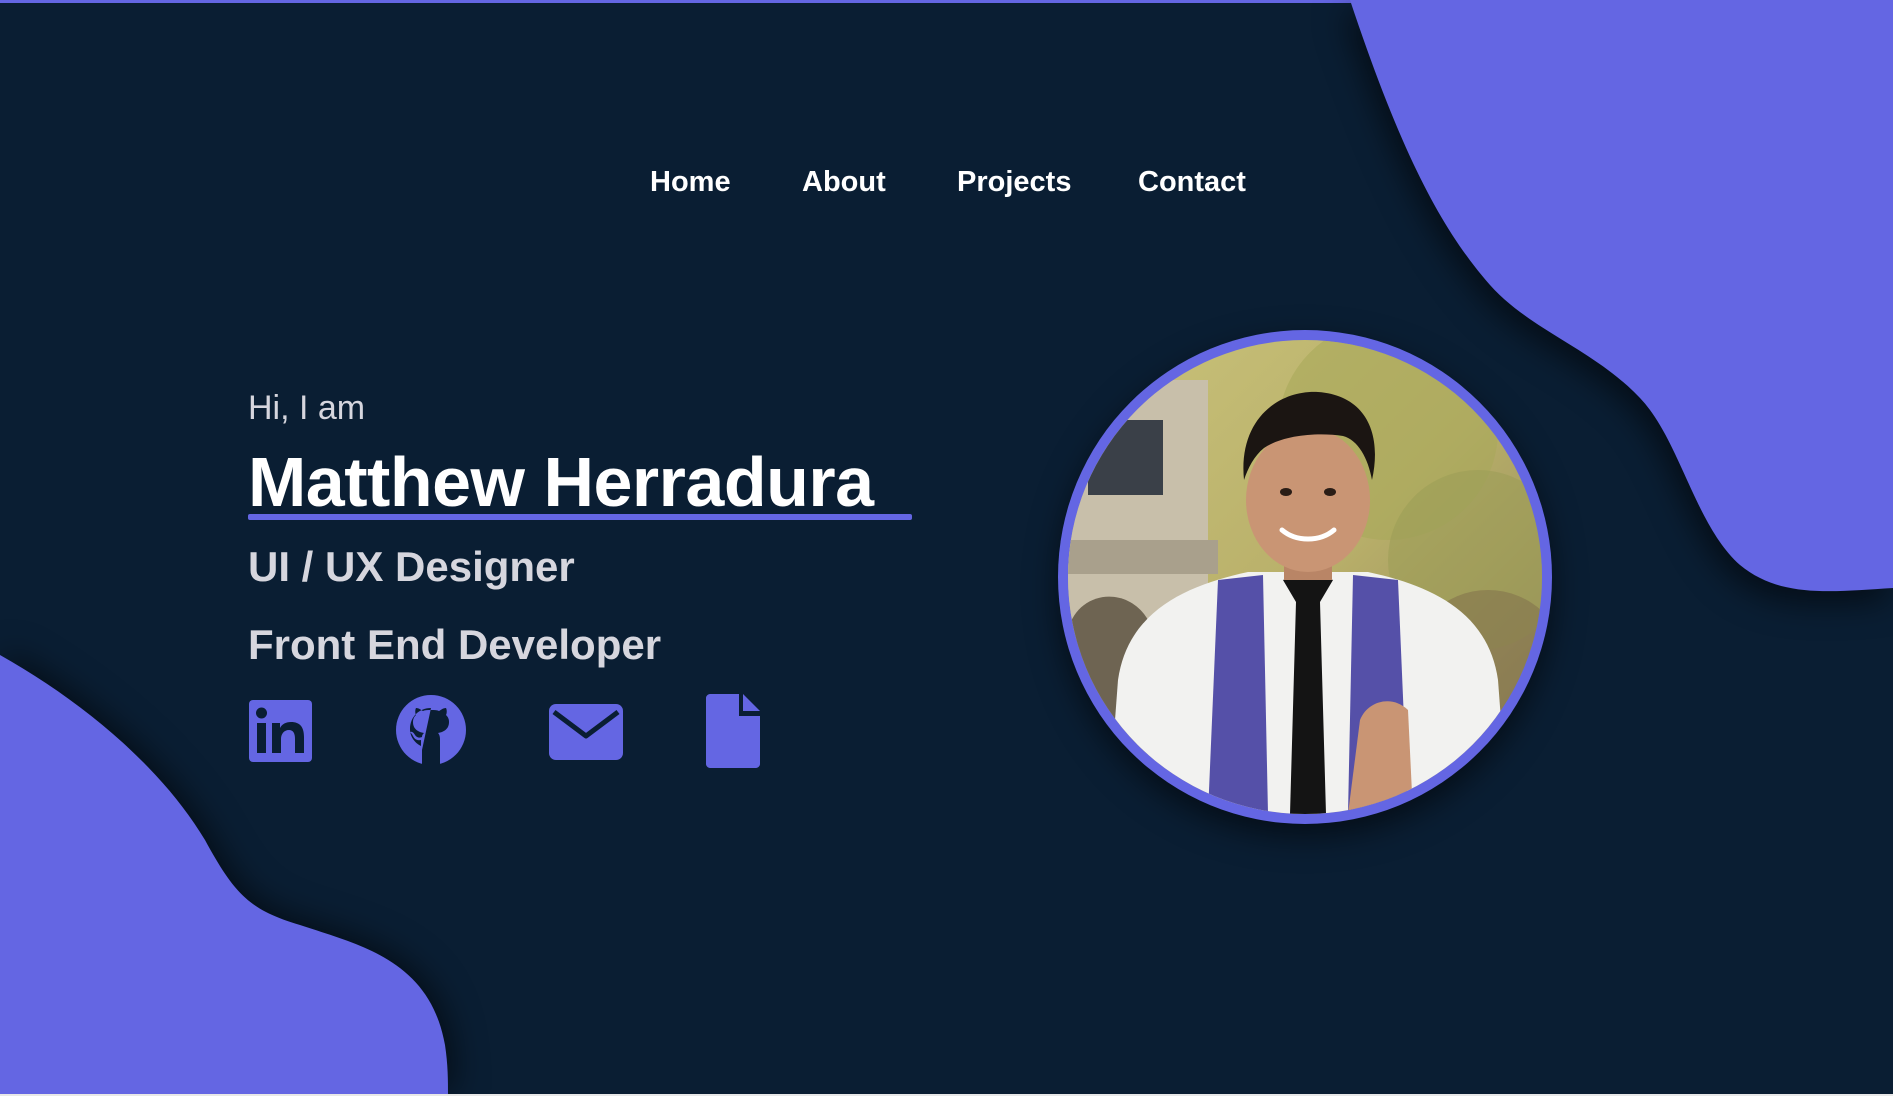  Describe the element at coordinates (733, 731) in the screenshot. I see `document-icon` at that location.